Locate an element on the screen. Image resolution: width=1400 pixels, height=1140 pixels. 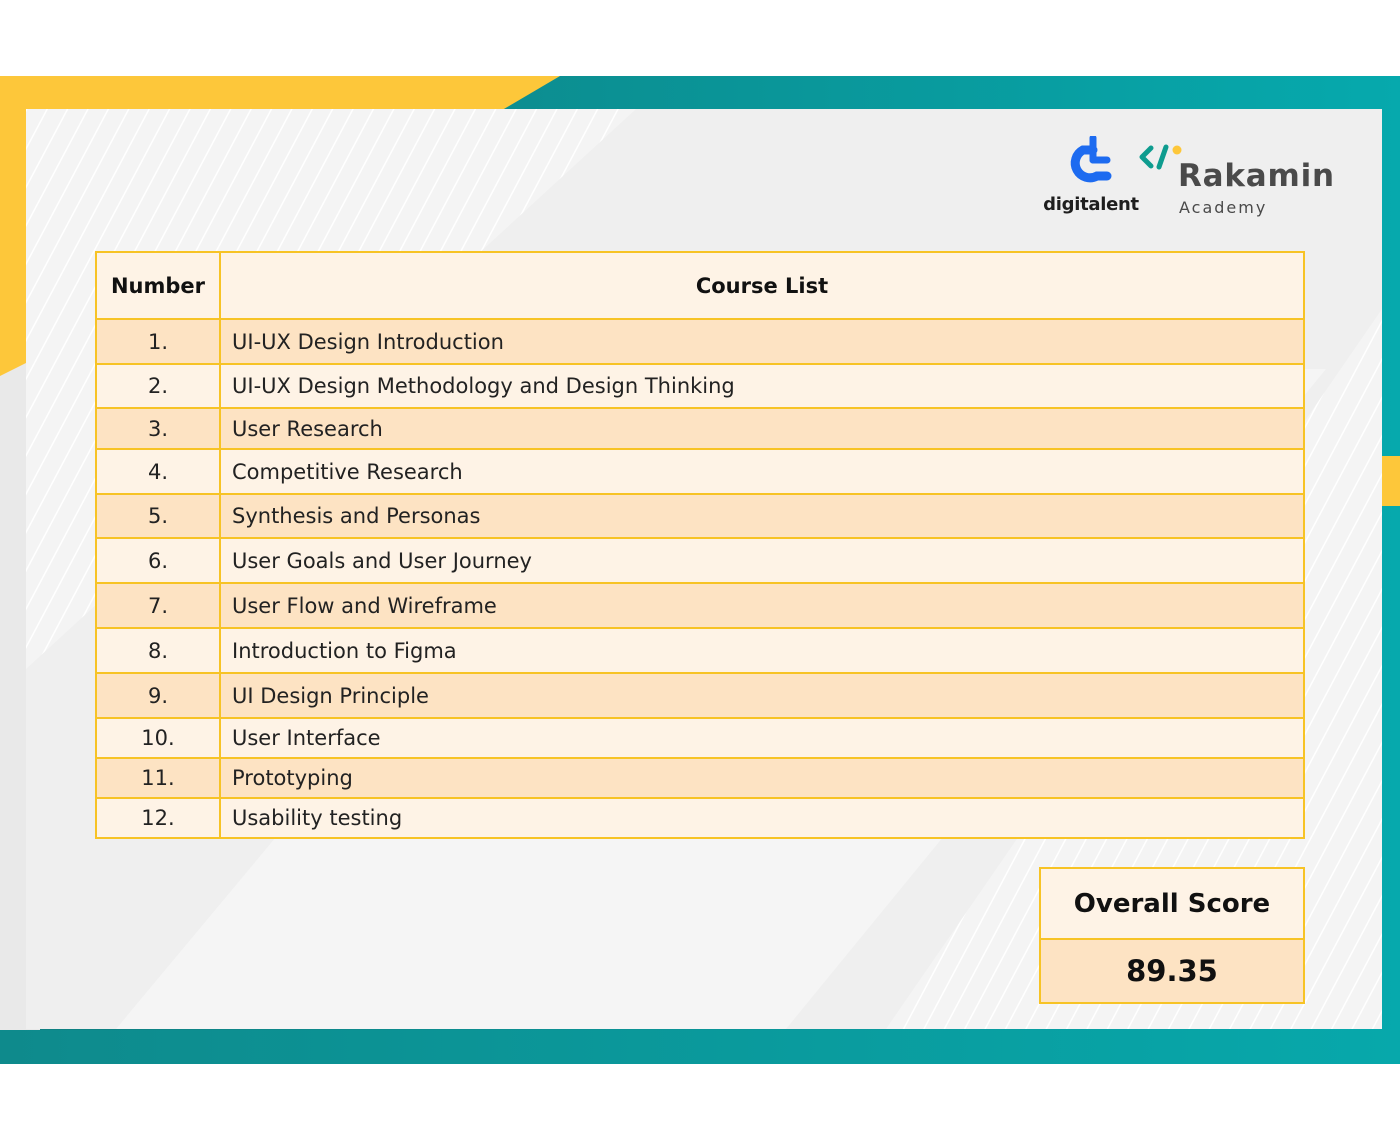
course-name: Usability testing is located at coordinates (762, 818).